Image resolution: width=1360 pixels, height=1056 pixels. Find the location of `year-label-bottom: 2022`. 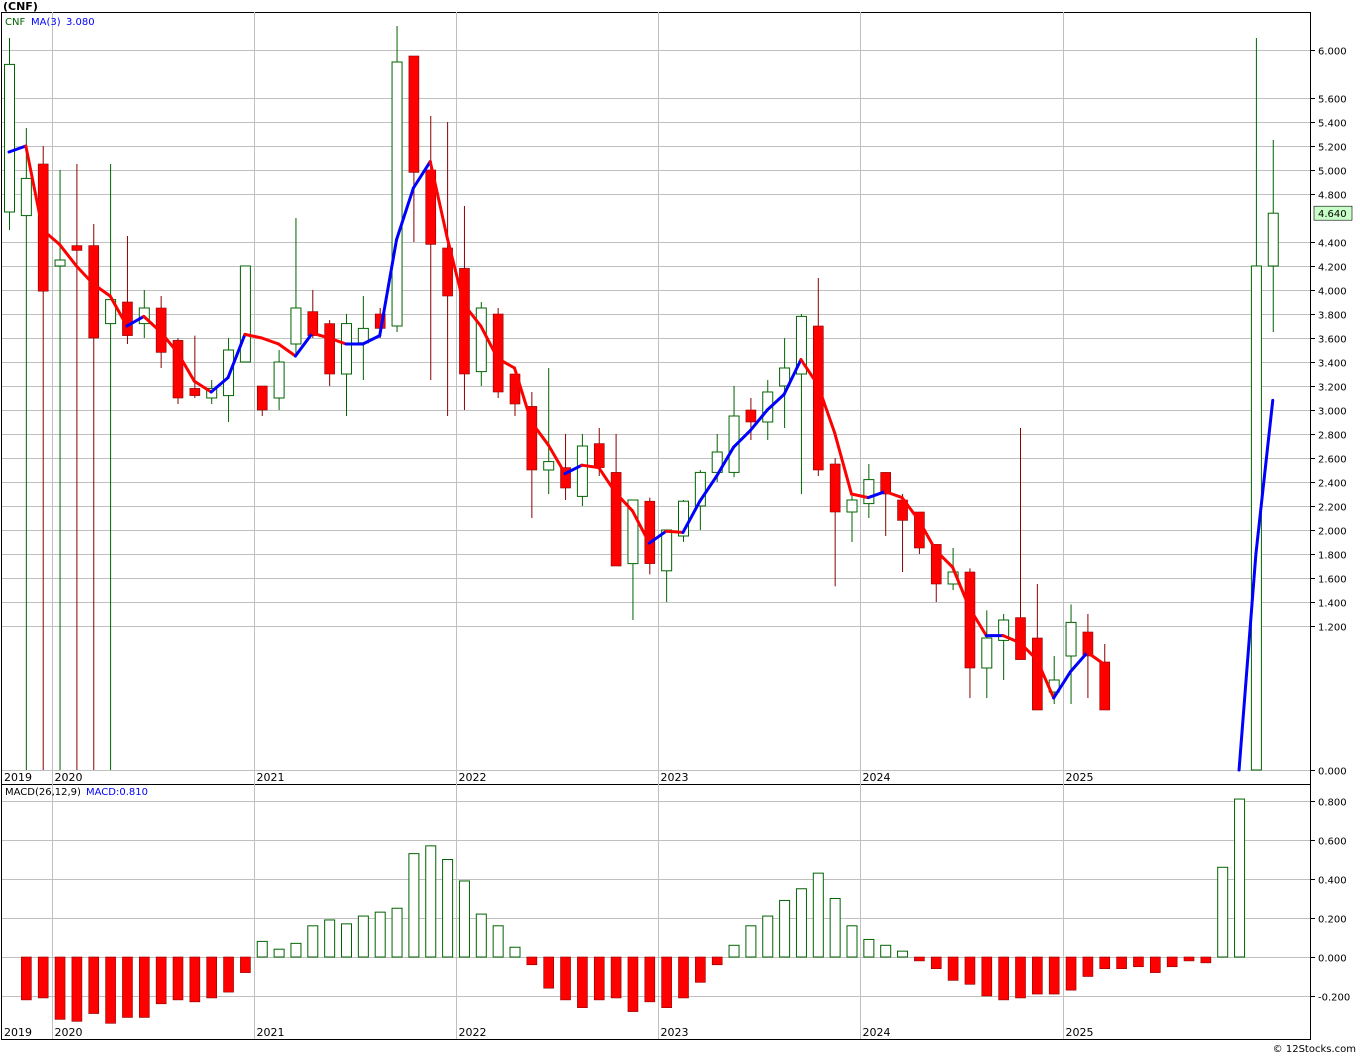

year-label-bottom: 2022 is located at coordinates (473, 1032).